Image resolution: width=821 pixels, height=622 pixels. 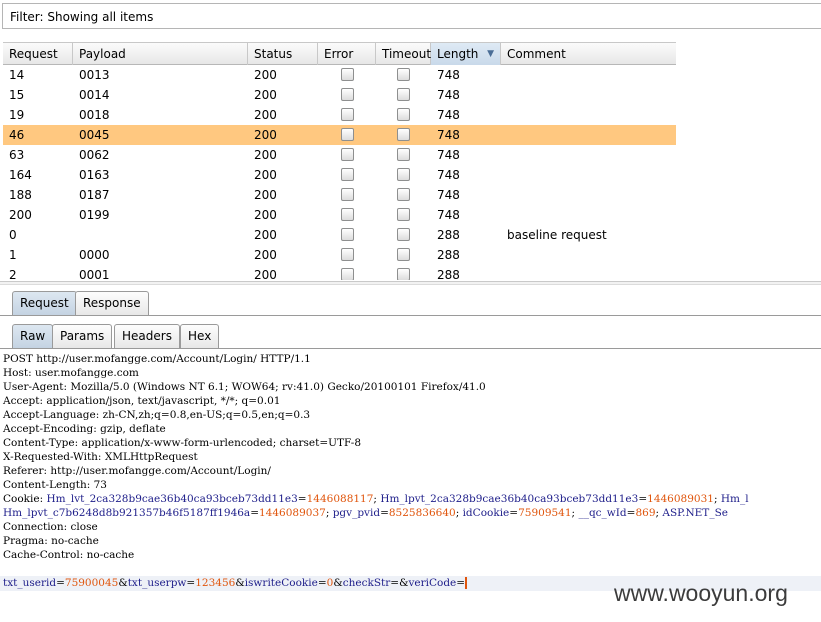 What do you see at coordinates (458, 54) in the screenshot?
I see `column-label: Length` at bounding box center [458, 54].